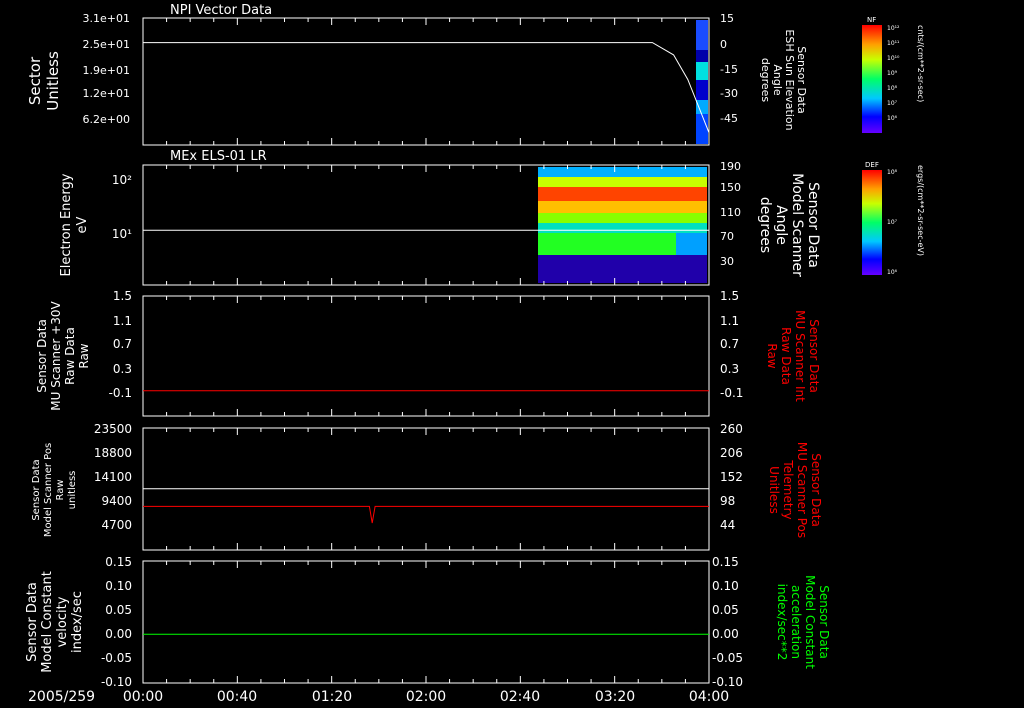 The image size is (1024, 708). What do you see at coordinates (788, 489) in the screenshot?
I see `p4-rlabel: Telemetry` at bounding box center [788, 489].